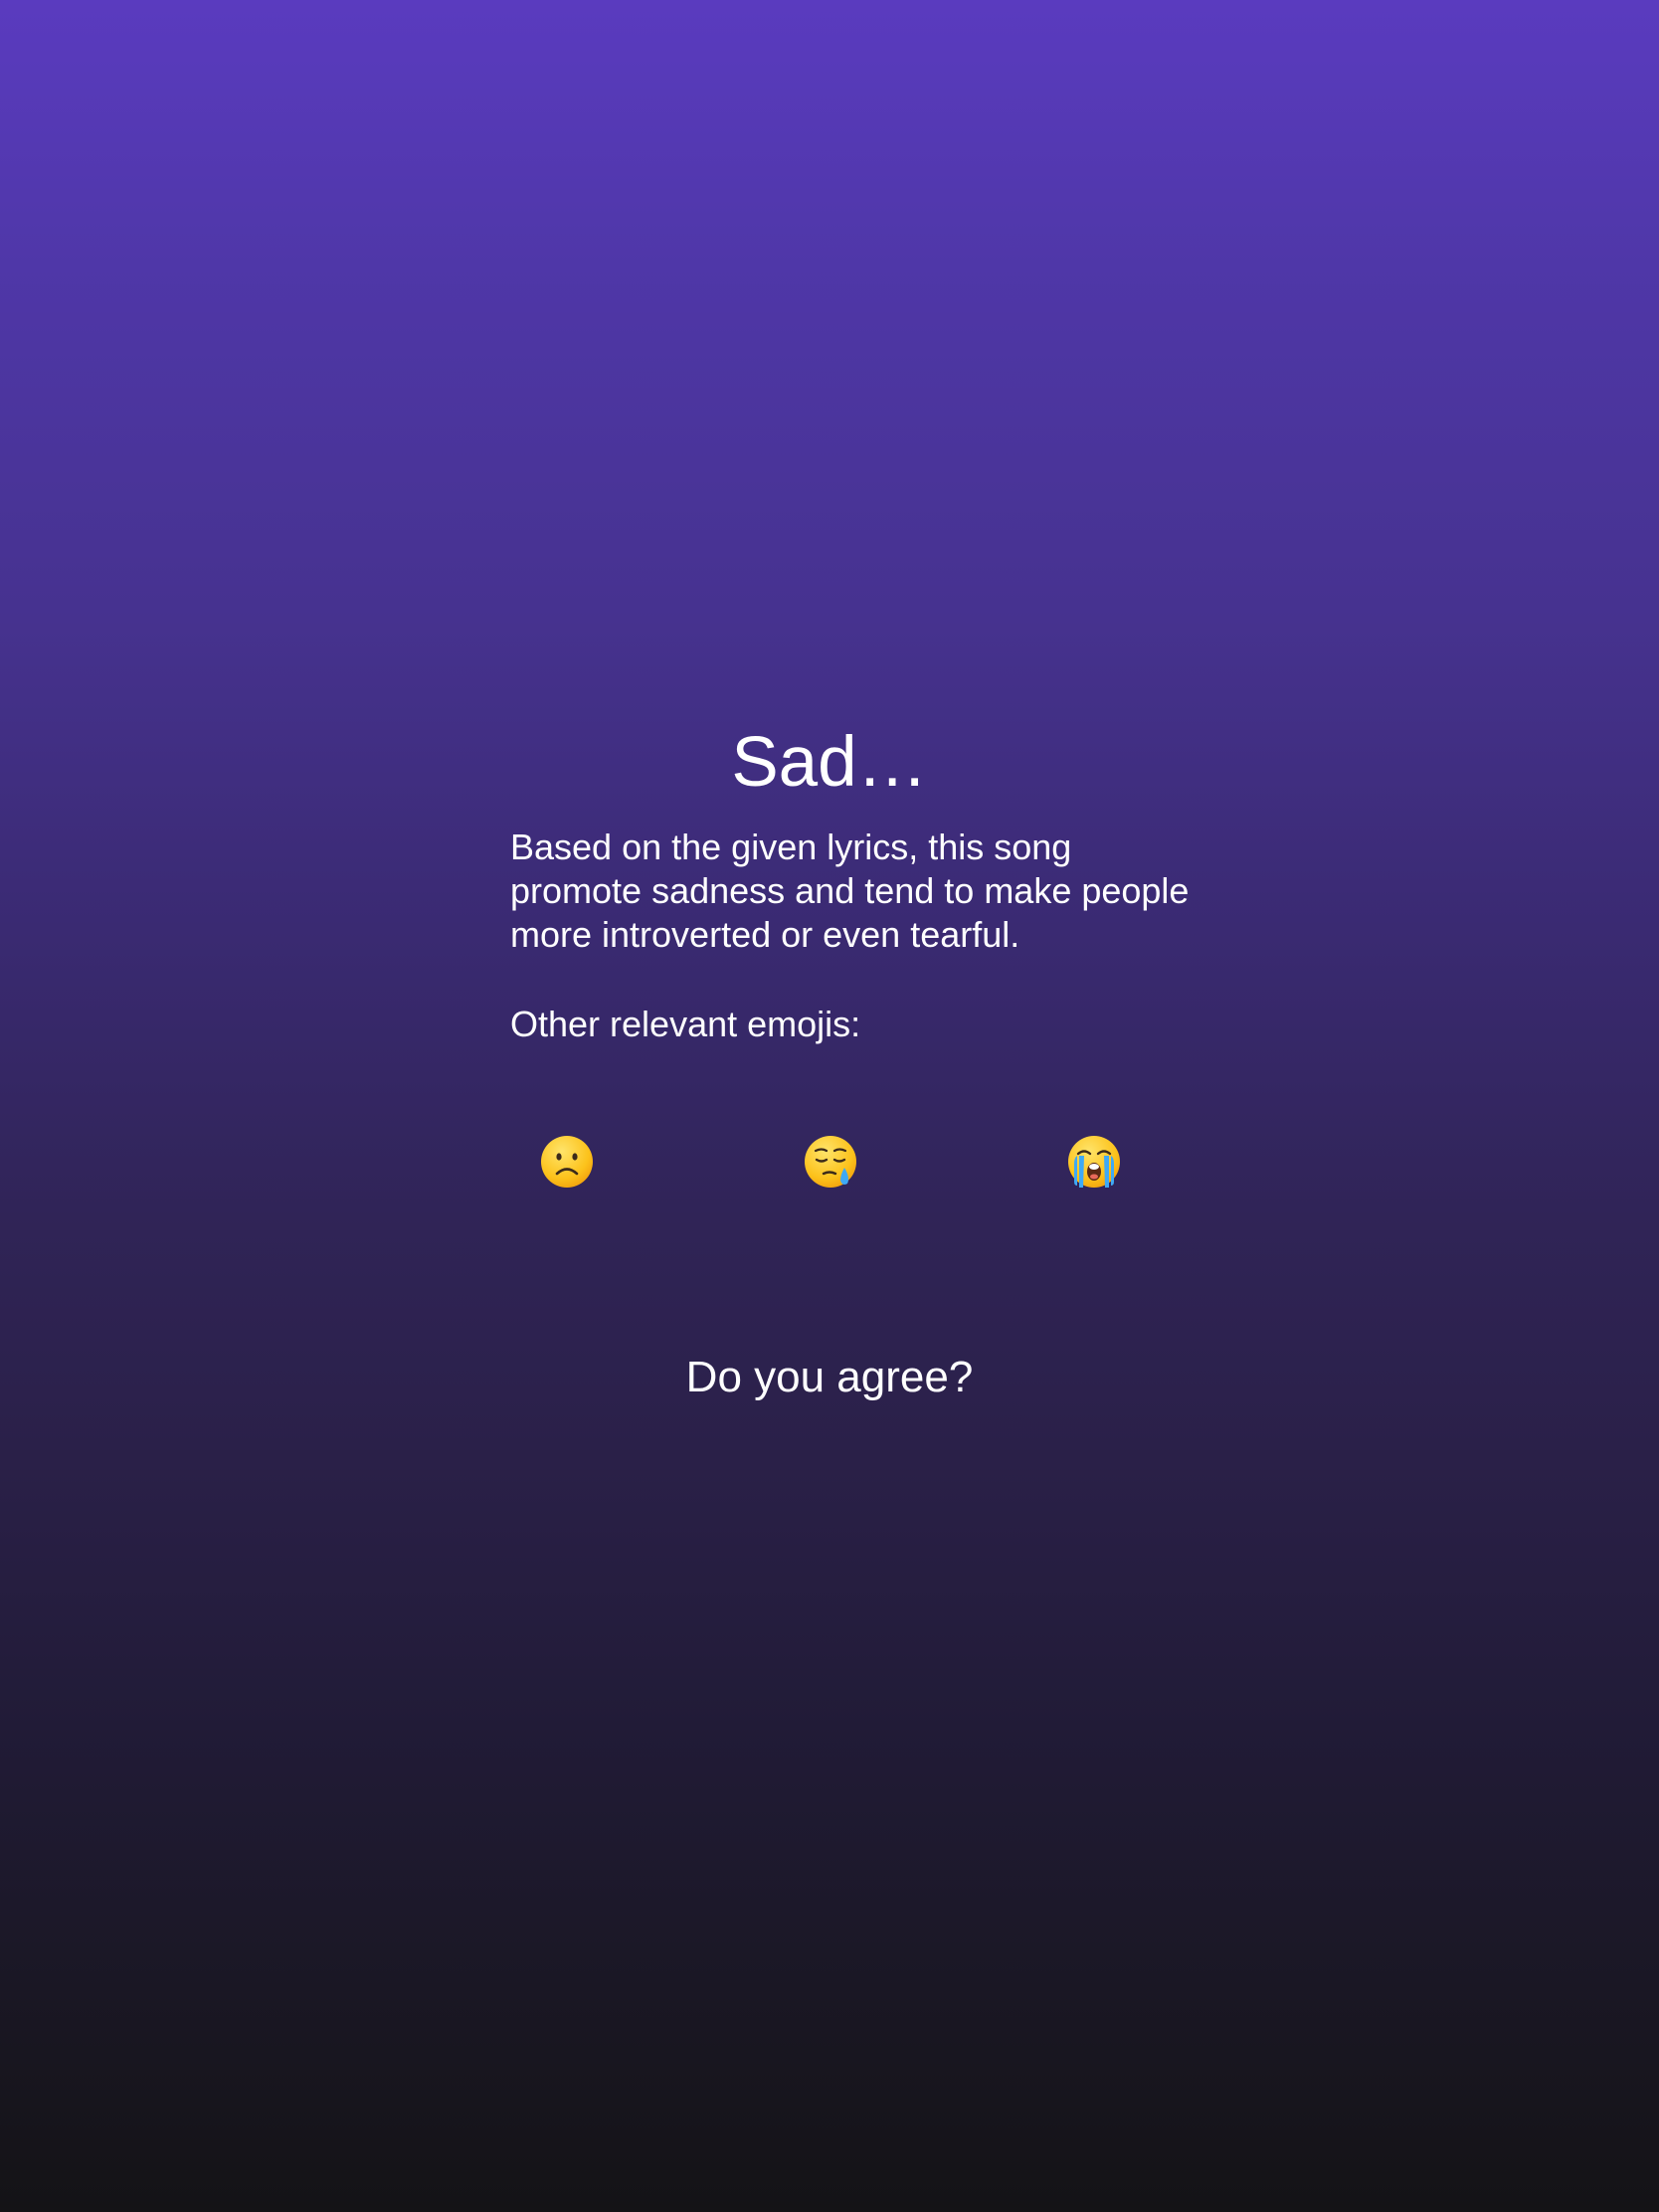  What do you see at coordinates (685, 1024) in the screenshot?
I see `emojis-heading: Other relevant emojis:` at bounding box center [685, 1024].